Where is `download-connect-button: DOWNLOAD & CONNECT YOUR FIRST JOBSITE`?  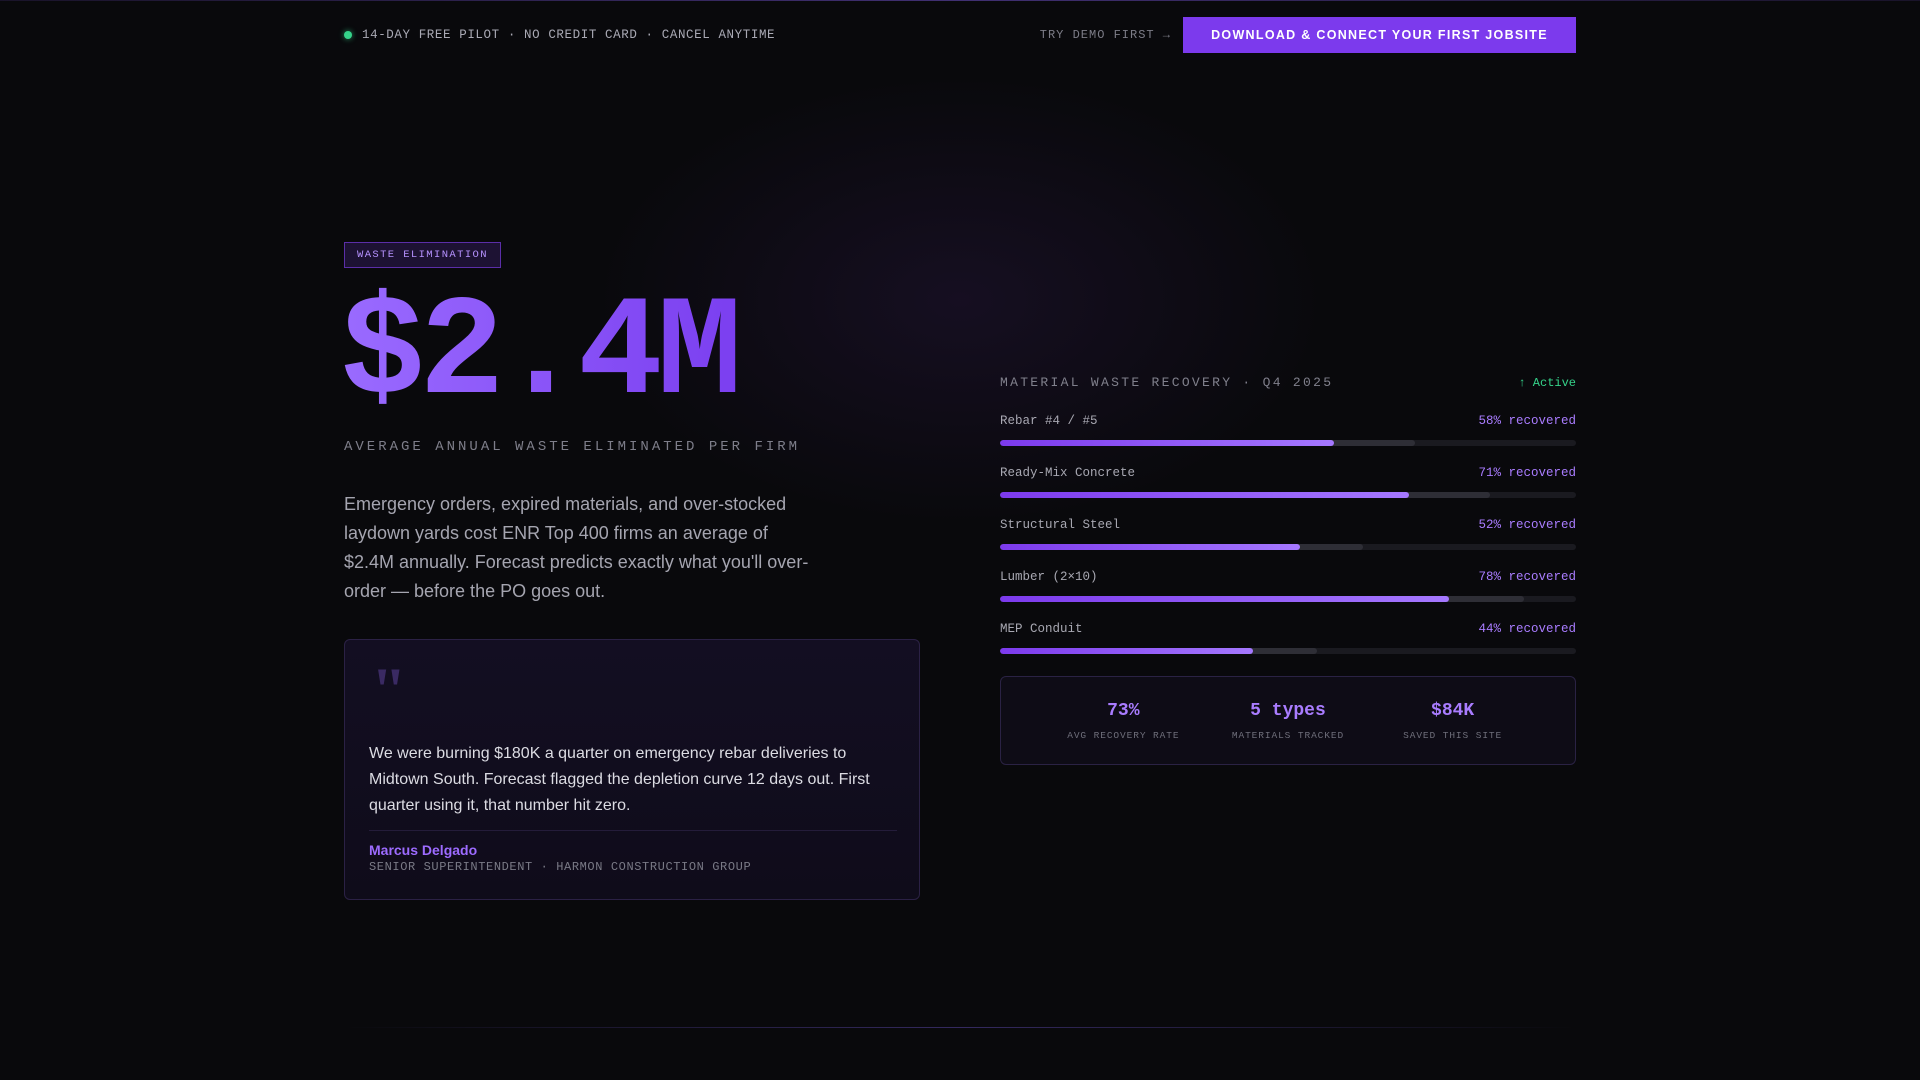
download-connect-button: DOWNLOAD & CONNECT YOUR FIRST JOBSITE is located at coordinates (1379, 35).